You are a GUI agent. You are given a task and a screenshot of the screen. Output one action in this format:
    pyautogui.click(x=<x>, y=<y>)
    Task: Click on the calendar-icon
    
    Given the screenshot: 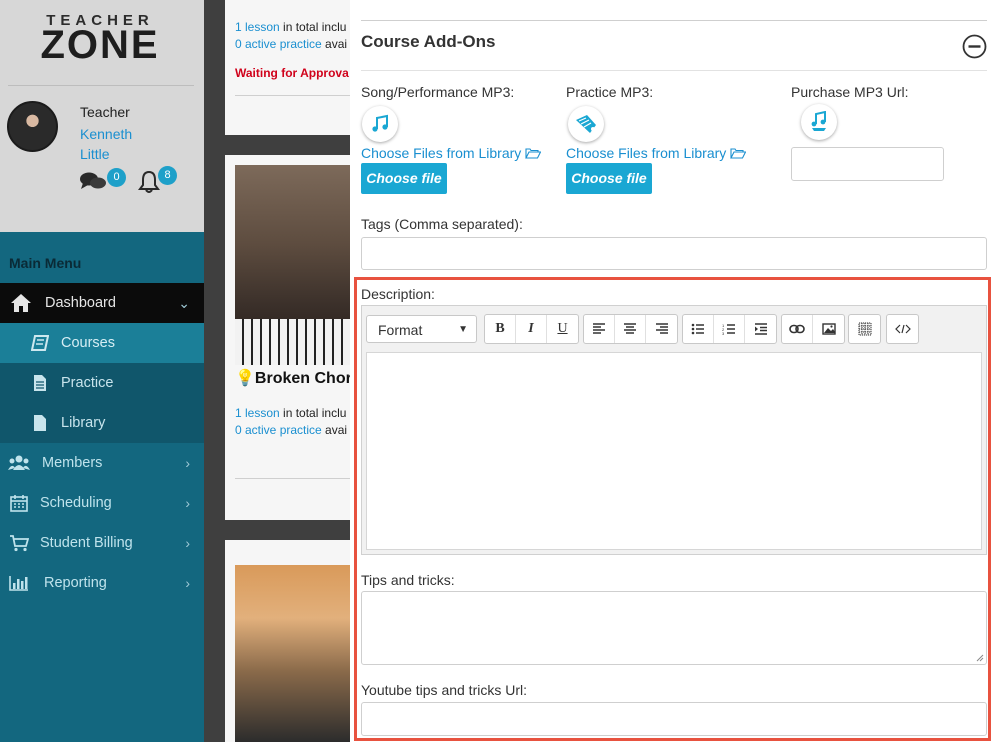 What is the action you would take?
    pyautogui.click(x=19, y=503)
    